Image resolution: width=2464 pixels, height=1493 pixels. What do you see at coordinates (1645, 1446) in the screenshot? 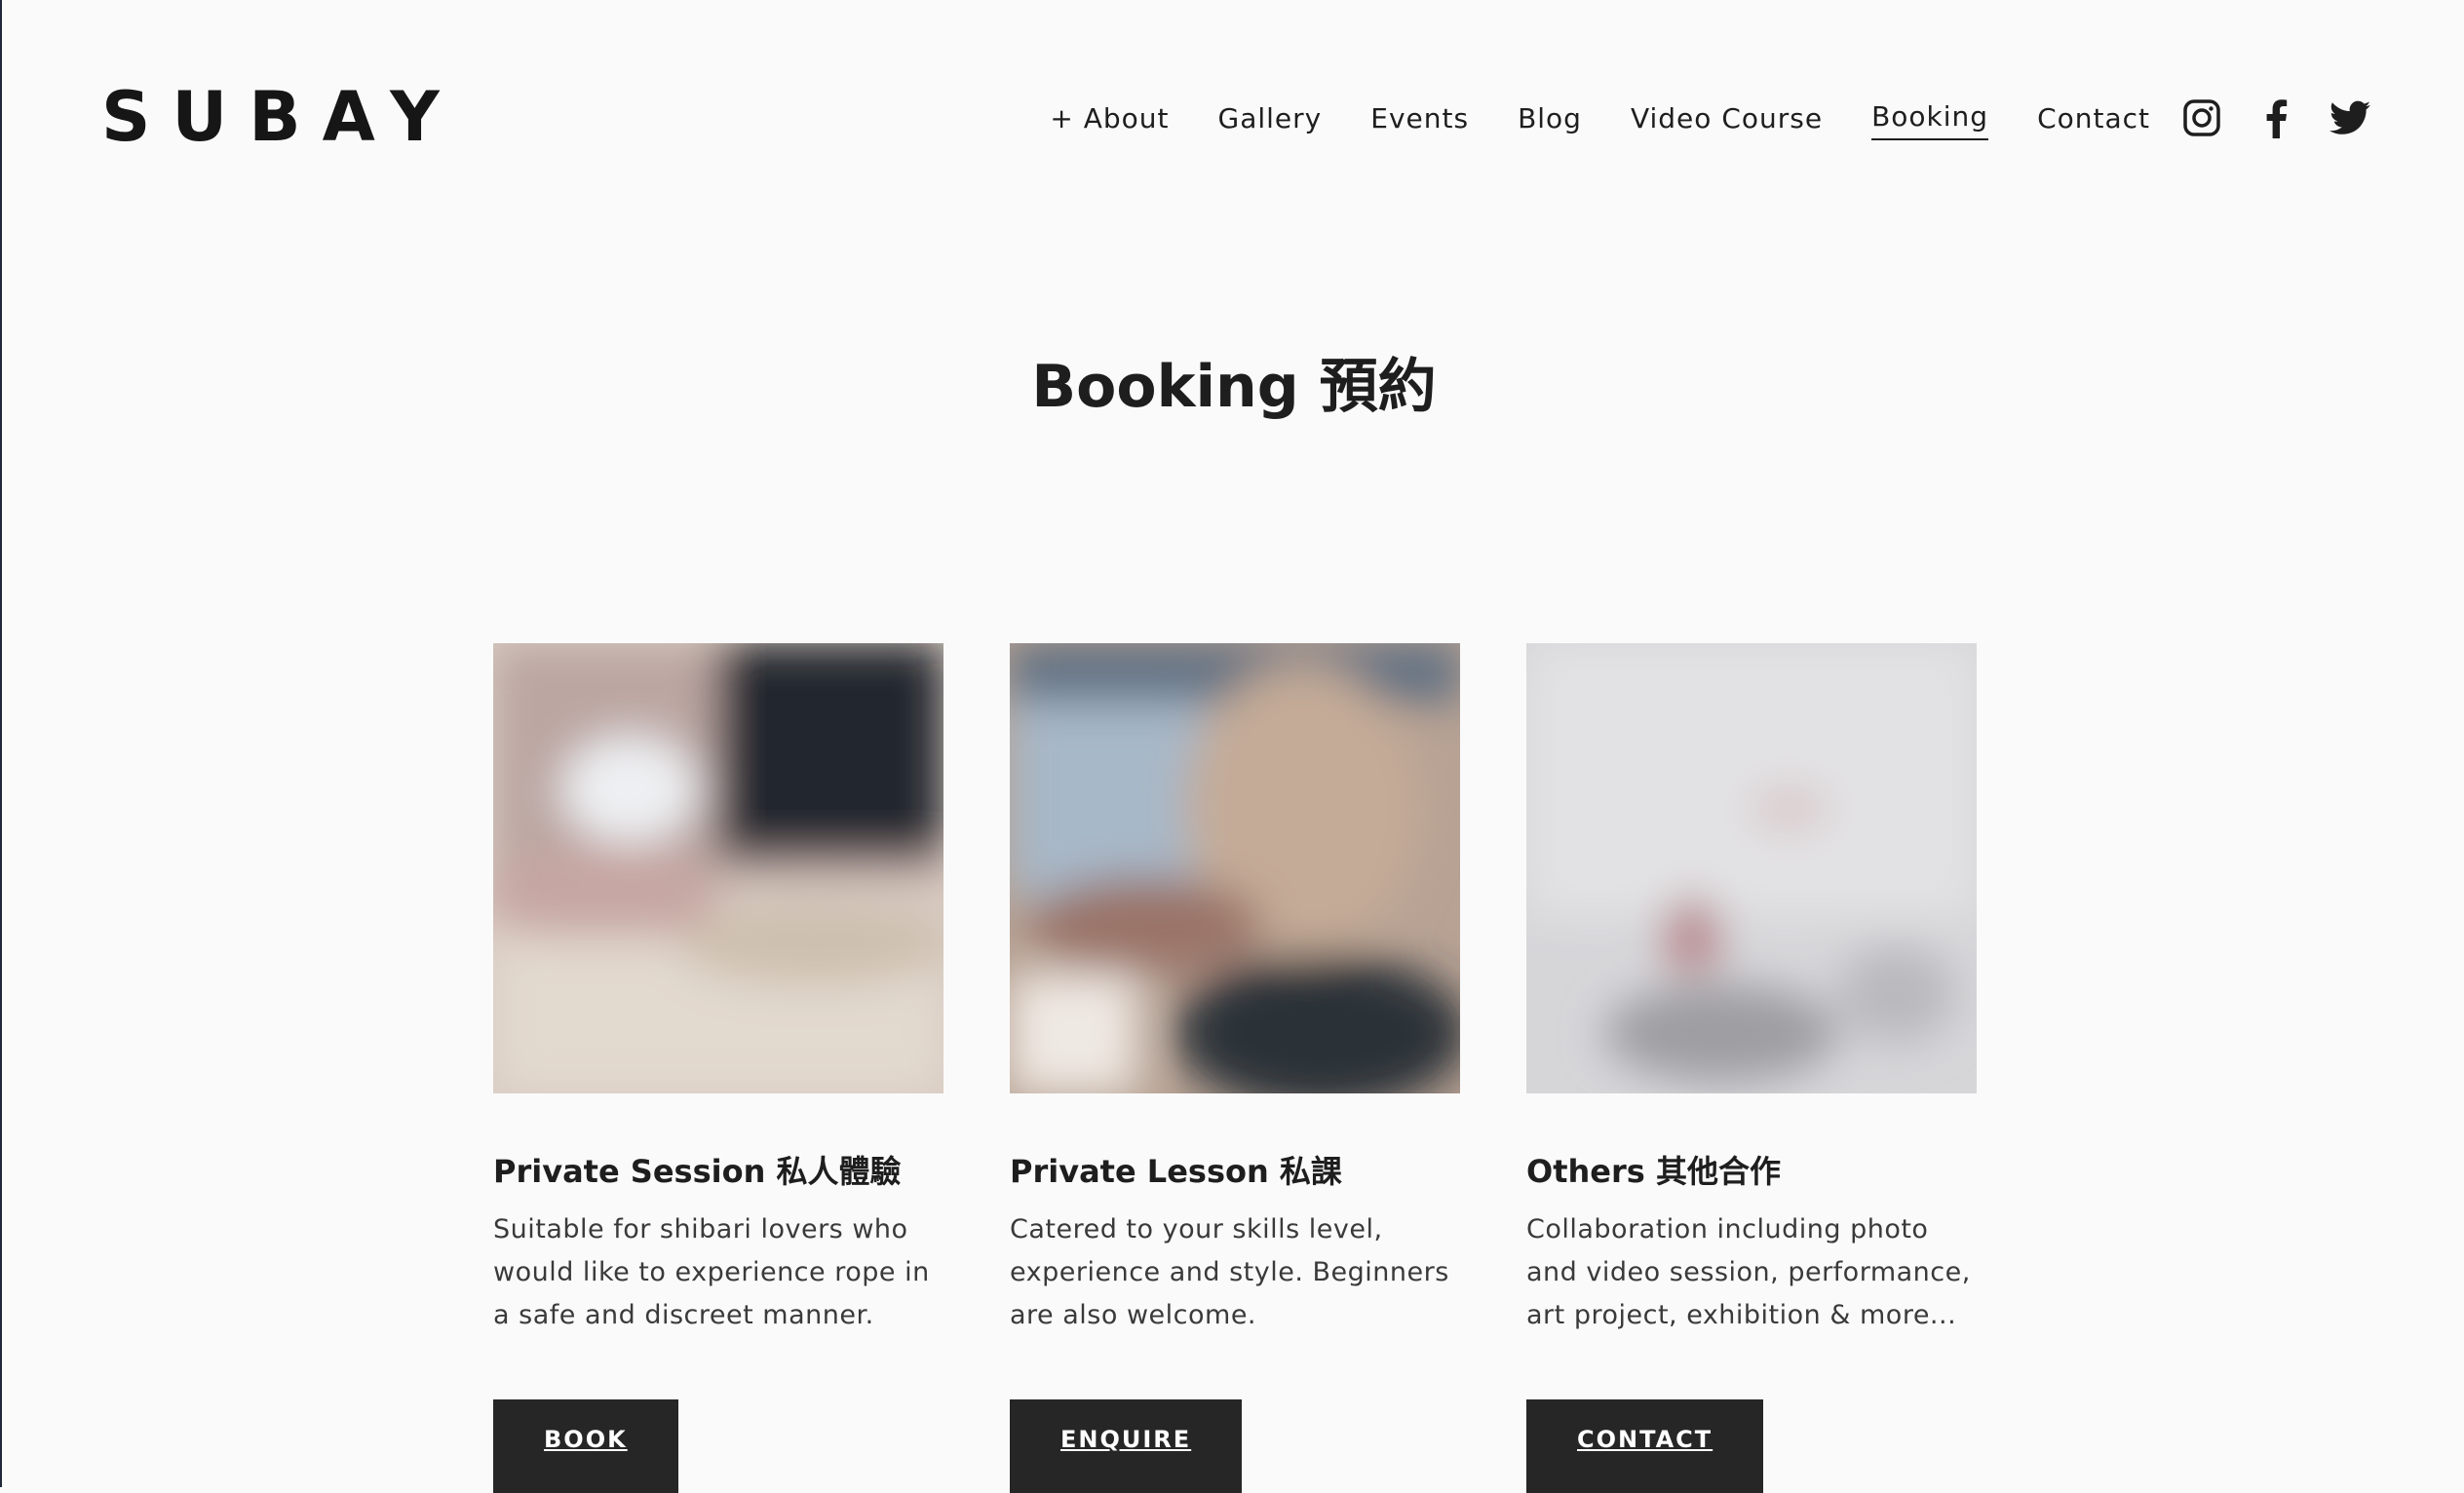
I see `contact-button: CONTACT` at bounding box center [1645, 1446].